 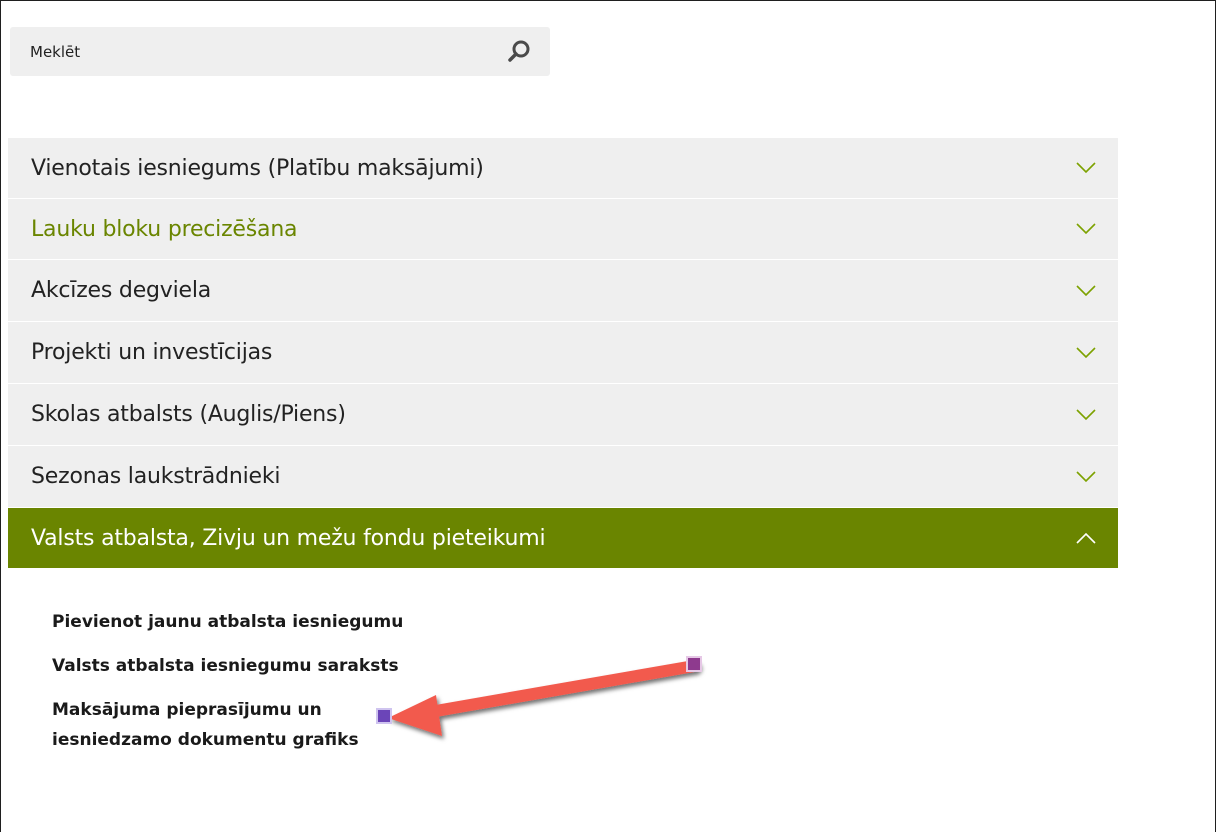 What do you see at coordinates (245, 51) in the screenshot?
I see `search-input` at bounding box center [245, 51].